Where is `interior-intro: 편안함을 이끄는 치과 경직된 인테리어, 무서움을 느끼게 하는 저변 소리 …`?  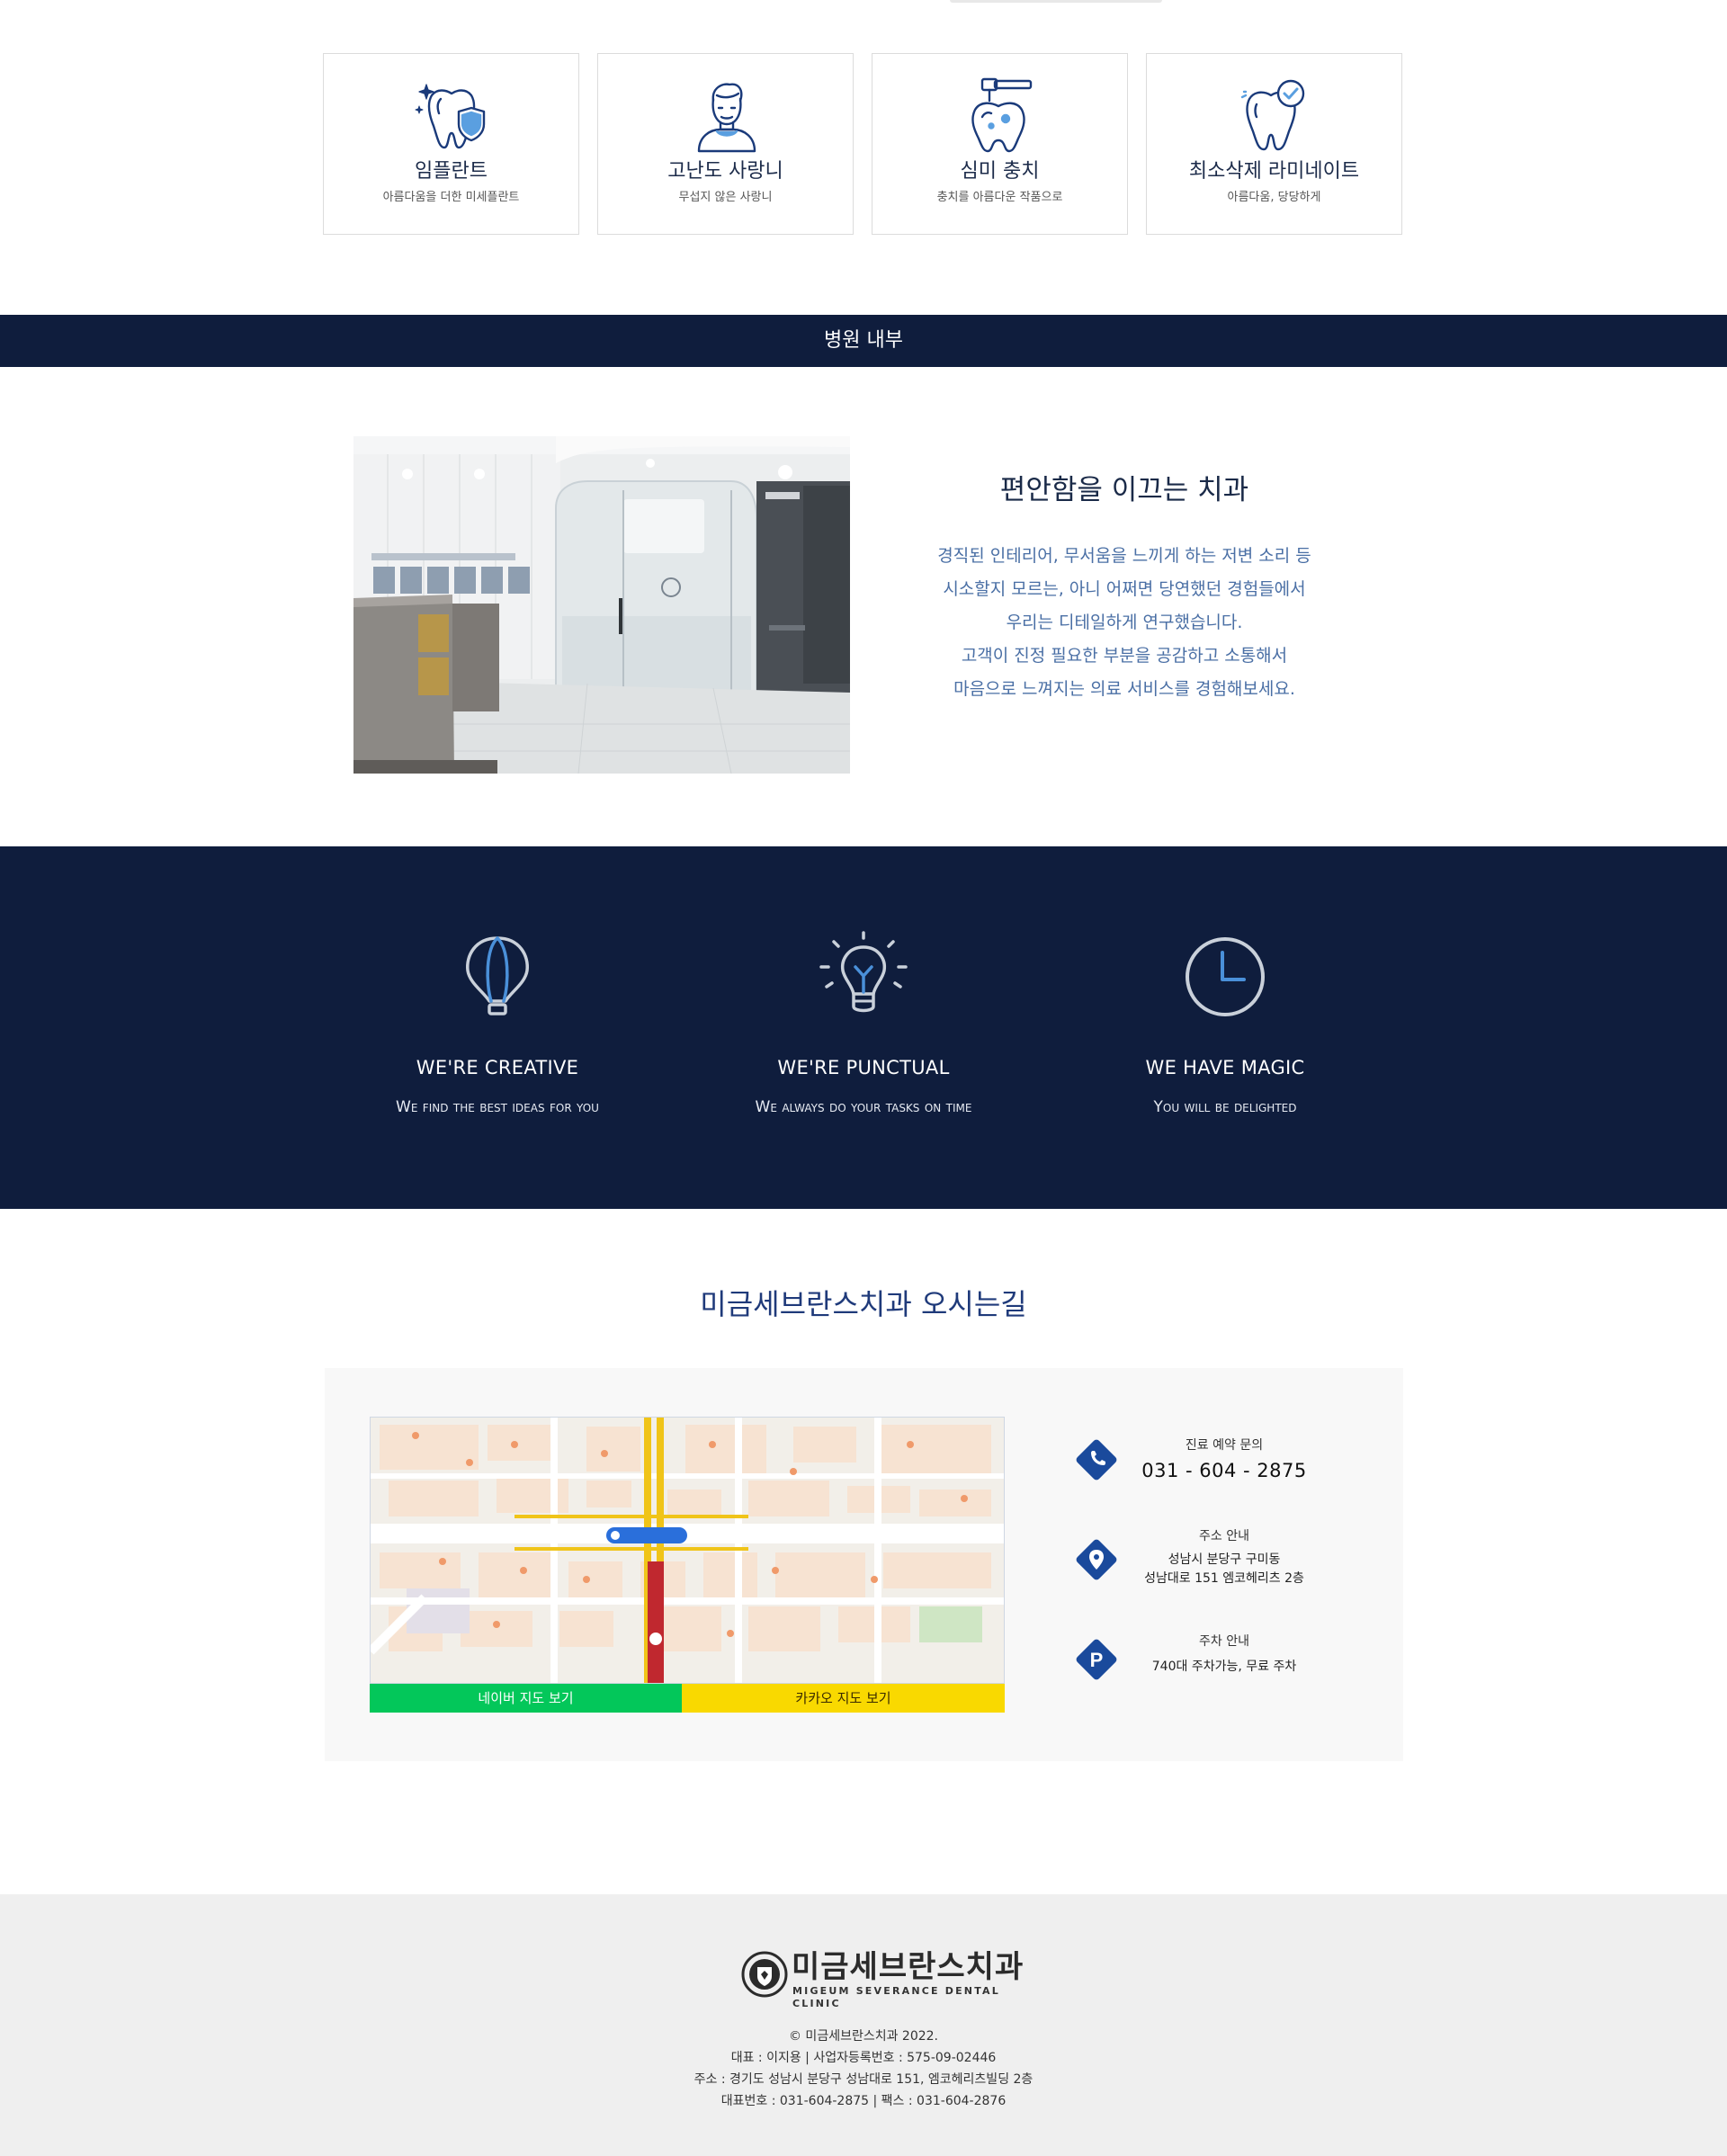 interior-intro: 편안함을 이끄는 치과 경직된 인테리어, 무서움을 느끼게 하는 저변 소리 … is located at coordinates (1124, 587).